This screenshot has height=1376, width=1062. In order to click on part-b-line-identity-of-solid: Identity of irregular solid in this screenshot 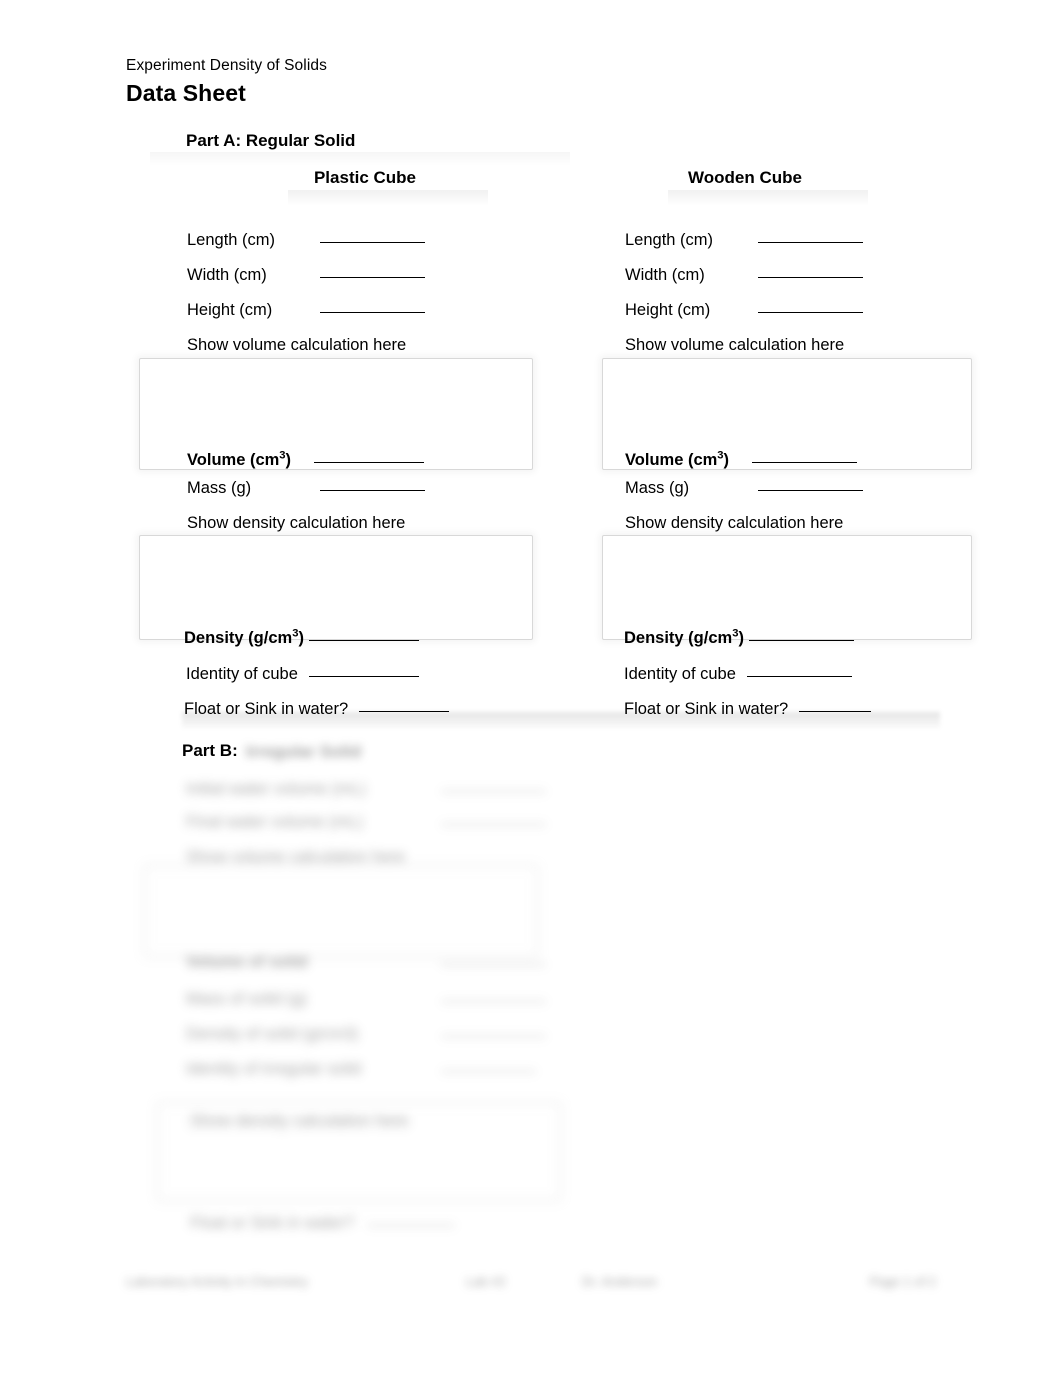, I will do `click(361, 1069)`.